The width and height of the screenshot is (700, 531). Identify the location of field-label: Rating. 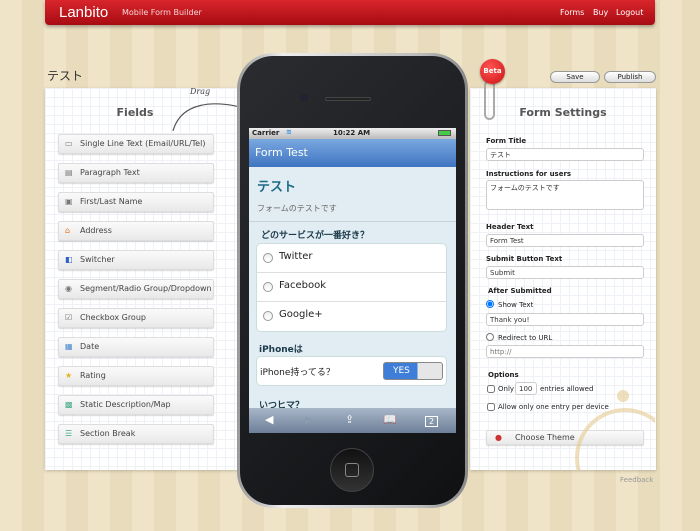
(93, 375).